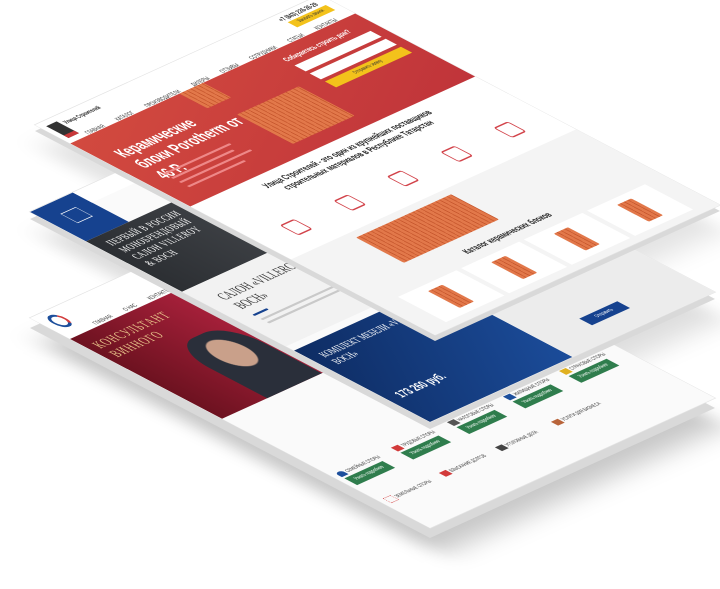 The image size is (720, 589). Describe the element at coordinates (403, 178) in the screenshot. I see `shield-icon` at that location.